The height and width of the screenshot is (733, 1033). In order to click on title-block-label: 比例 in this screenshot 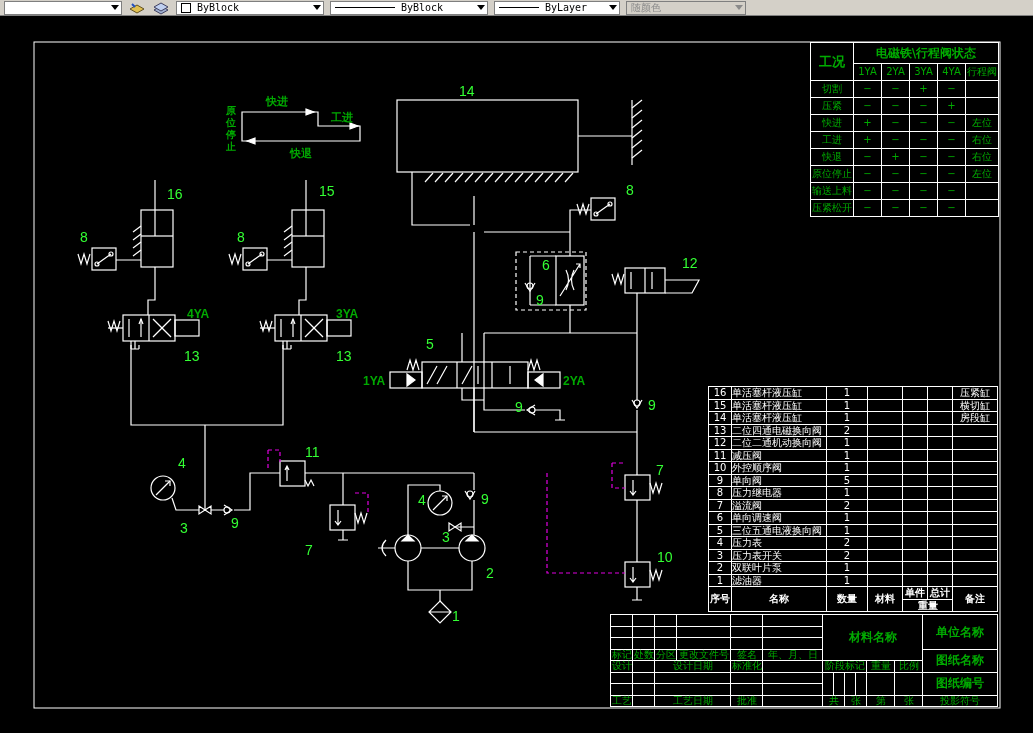, I will do `click(909, 667)`.